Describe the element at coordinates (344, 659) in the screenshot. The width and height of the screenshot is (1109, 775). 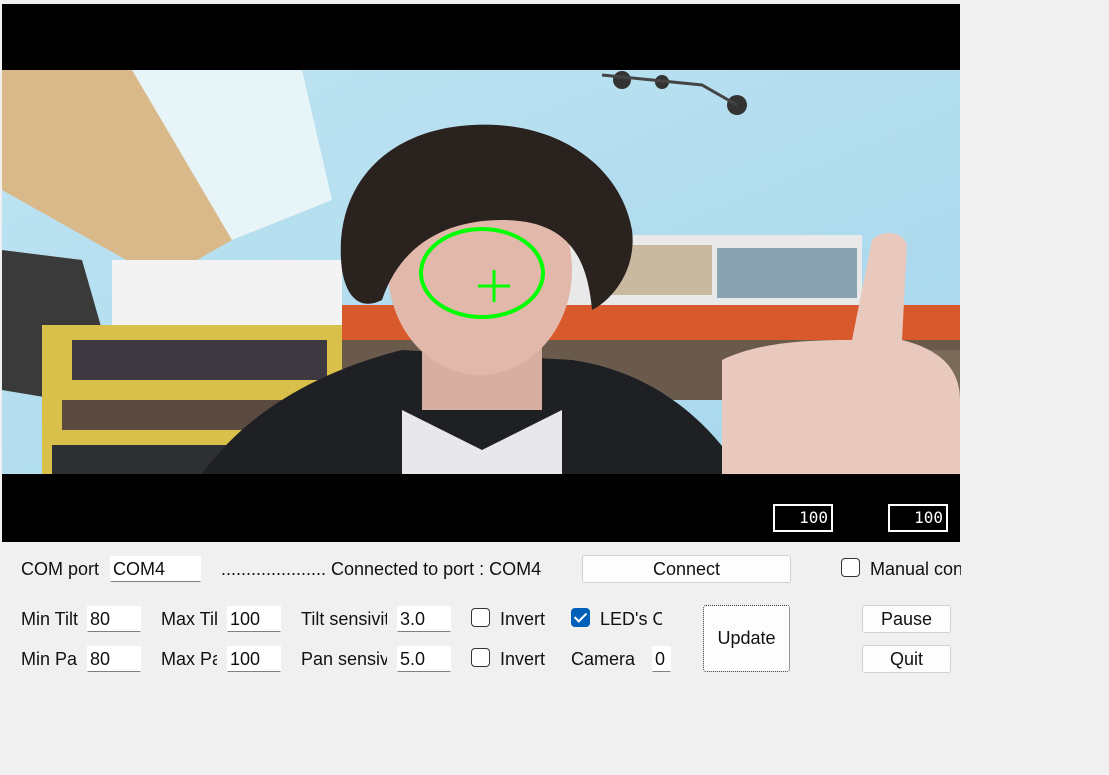
I see `pan-sensitivity-label: Pan sensivity` at that location.